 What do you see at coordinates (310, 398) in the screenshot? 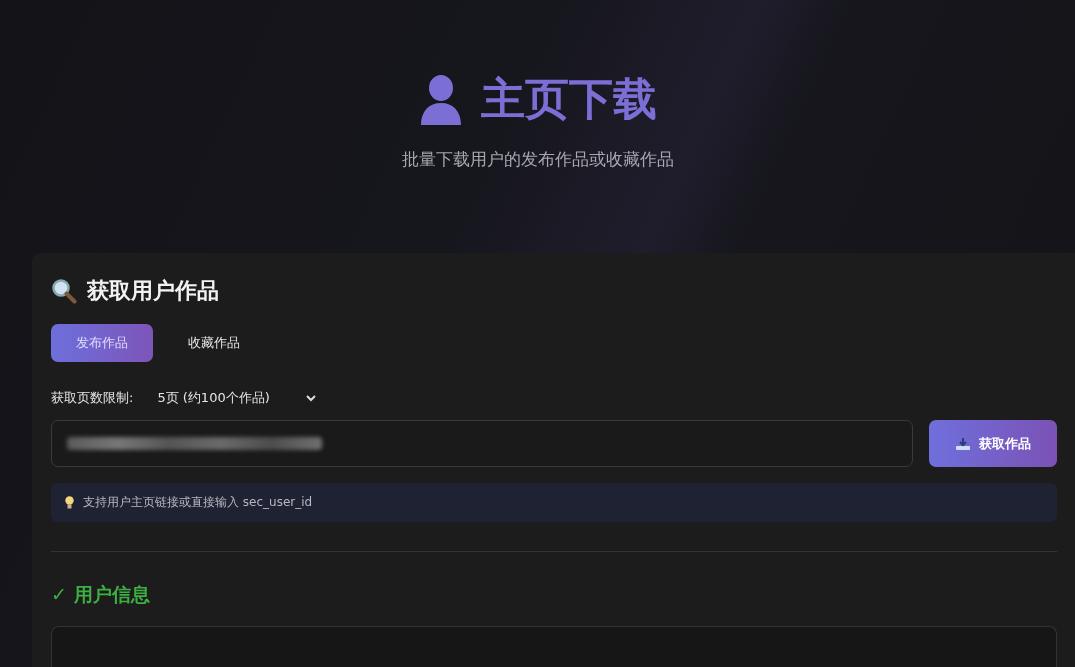
I see `chevron-icon` at bounding box center [310, 398].